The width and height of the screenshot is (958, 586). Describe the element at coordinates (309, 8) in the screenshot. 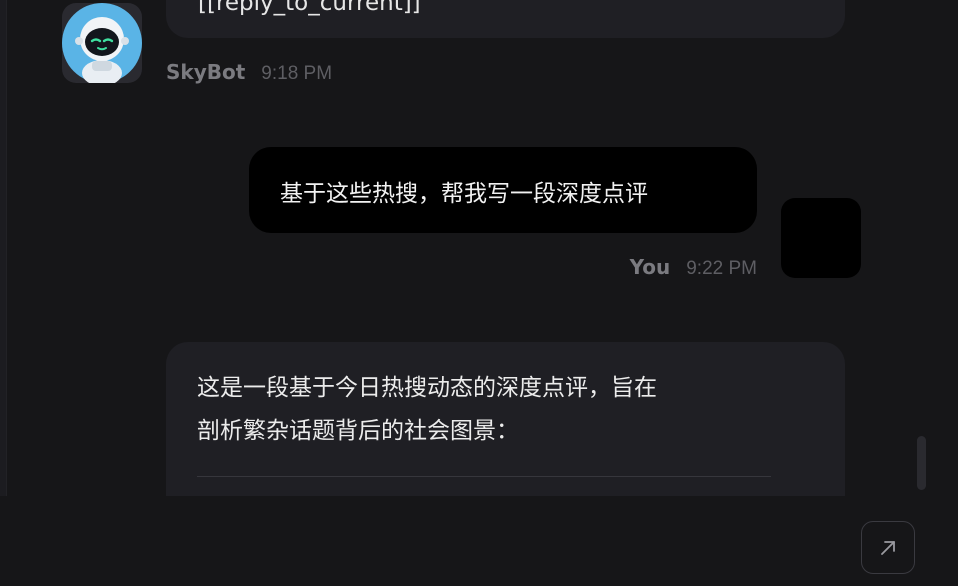

I see `bot-message-text: [[reply_to_current]]` at that location.